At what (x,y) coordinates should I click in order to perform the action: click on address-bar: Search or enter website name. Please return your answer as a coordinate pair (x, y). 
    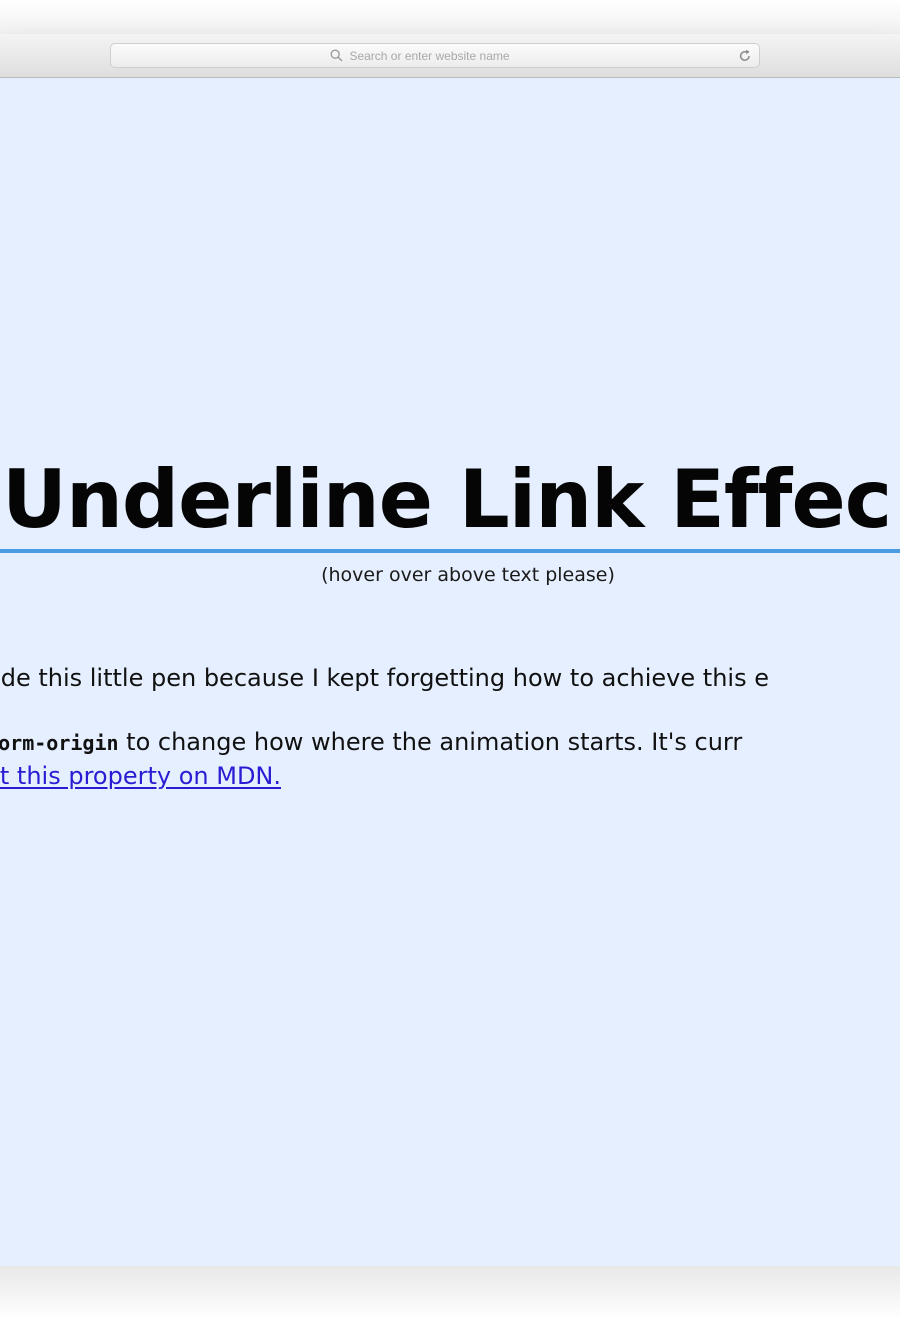
    Looking at the image, I should click on (435, 55).